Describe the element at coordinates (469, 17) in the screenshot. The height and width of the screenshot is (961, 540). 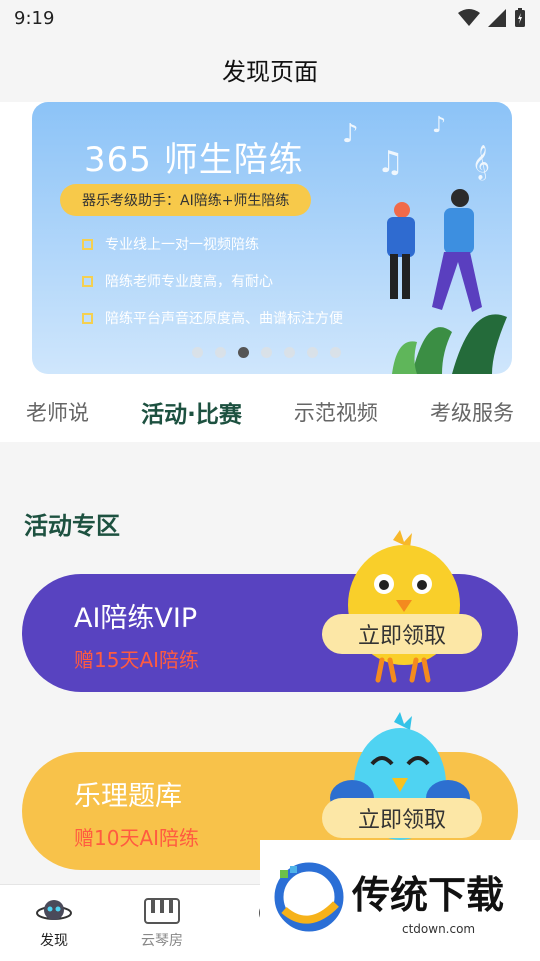
I see `wifi-icon` at that location.